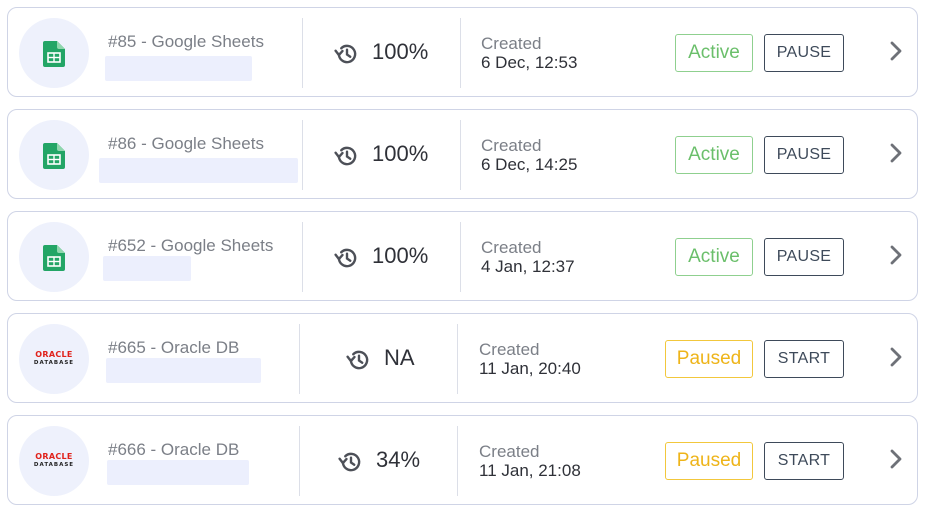  I want to click on connection-name: #652 - Google Sheets, so click(191, 245).